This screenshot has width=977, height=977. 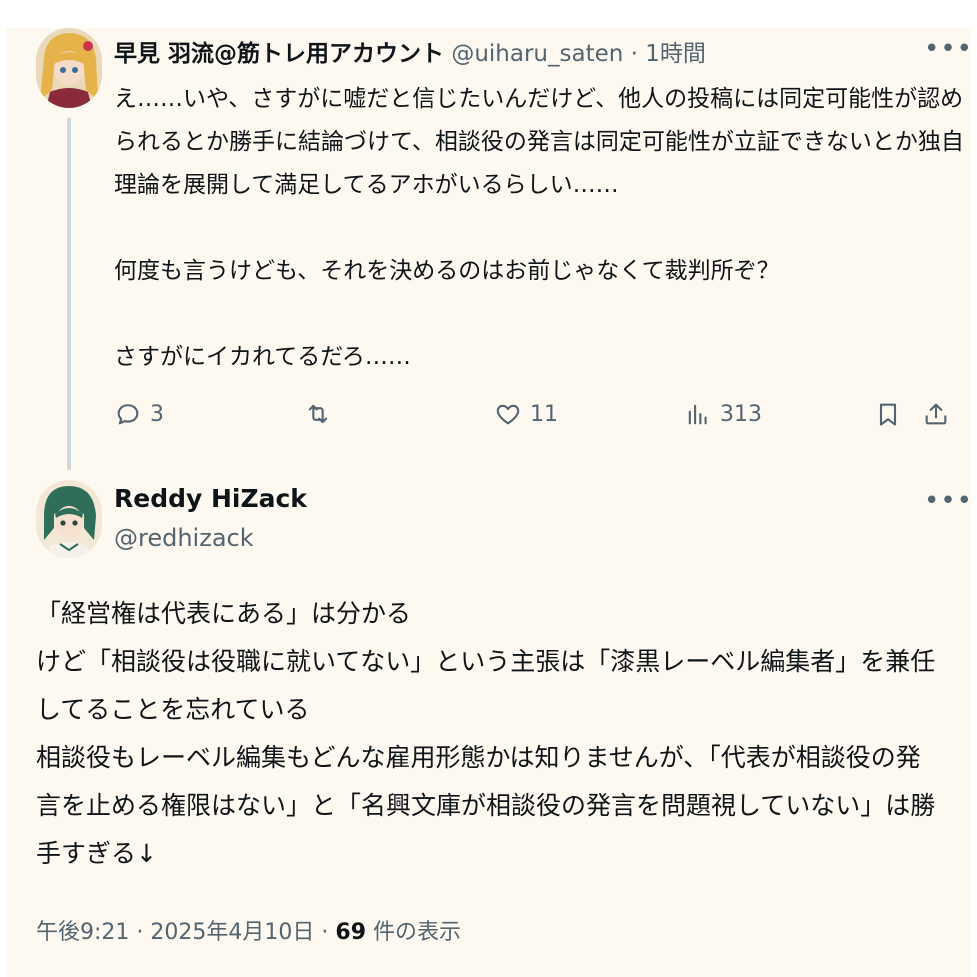 What do you see at coordinates (157, 414) in the screenshot?
I see `reply-count: 3` at bounding box center [157, 414].